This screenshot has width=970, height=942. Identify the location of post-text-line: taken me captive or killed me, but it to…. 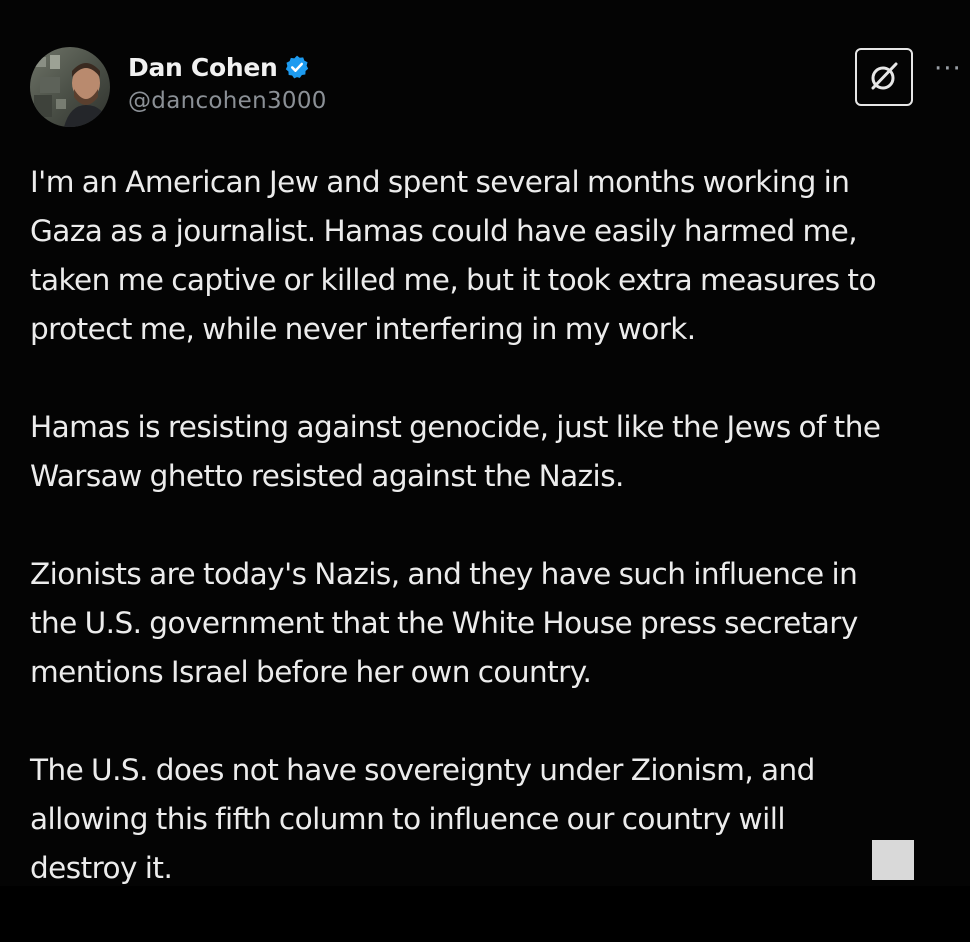
(453, 280).